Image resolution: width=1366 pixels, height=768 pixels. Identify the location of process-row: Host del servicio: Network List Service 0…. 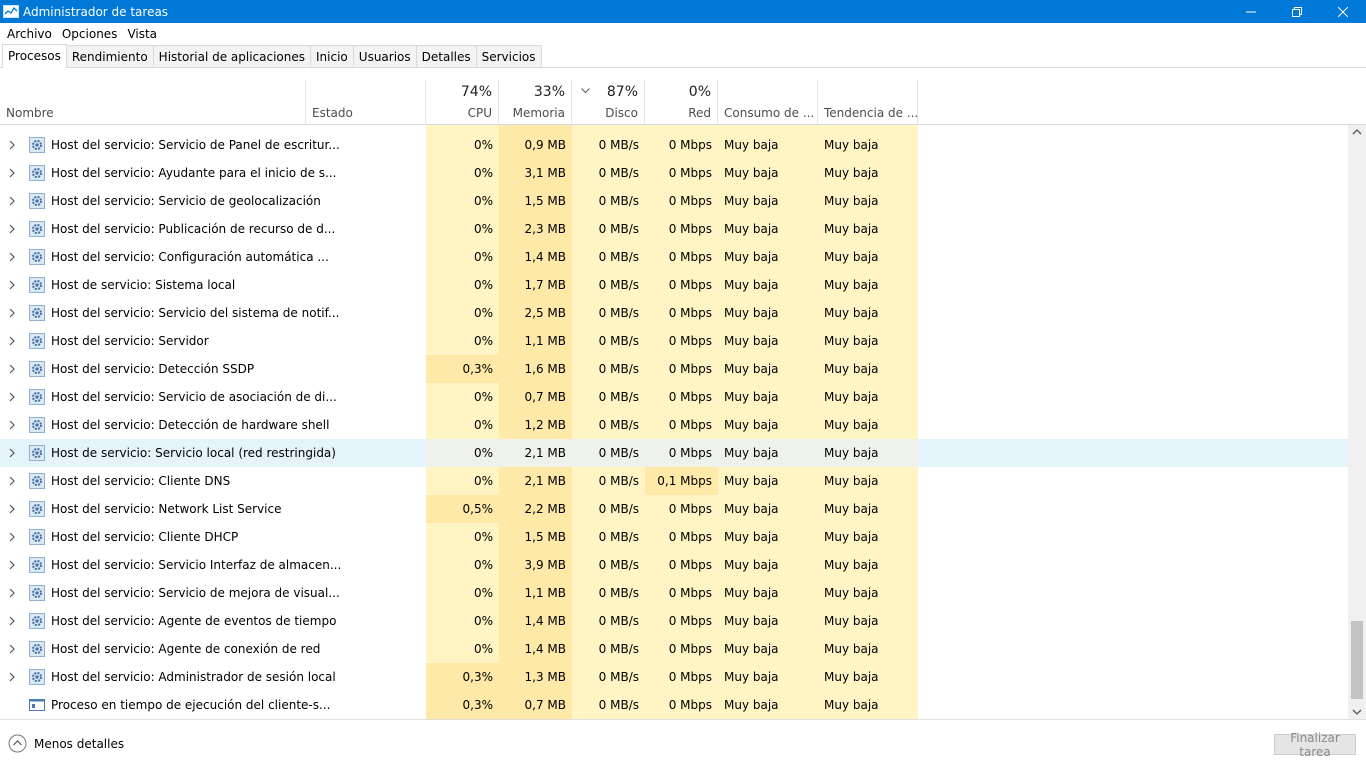
(674, 509).